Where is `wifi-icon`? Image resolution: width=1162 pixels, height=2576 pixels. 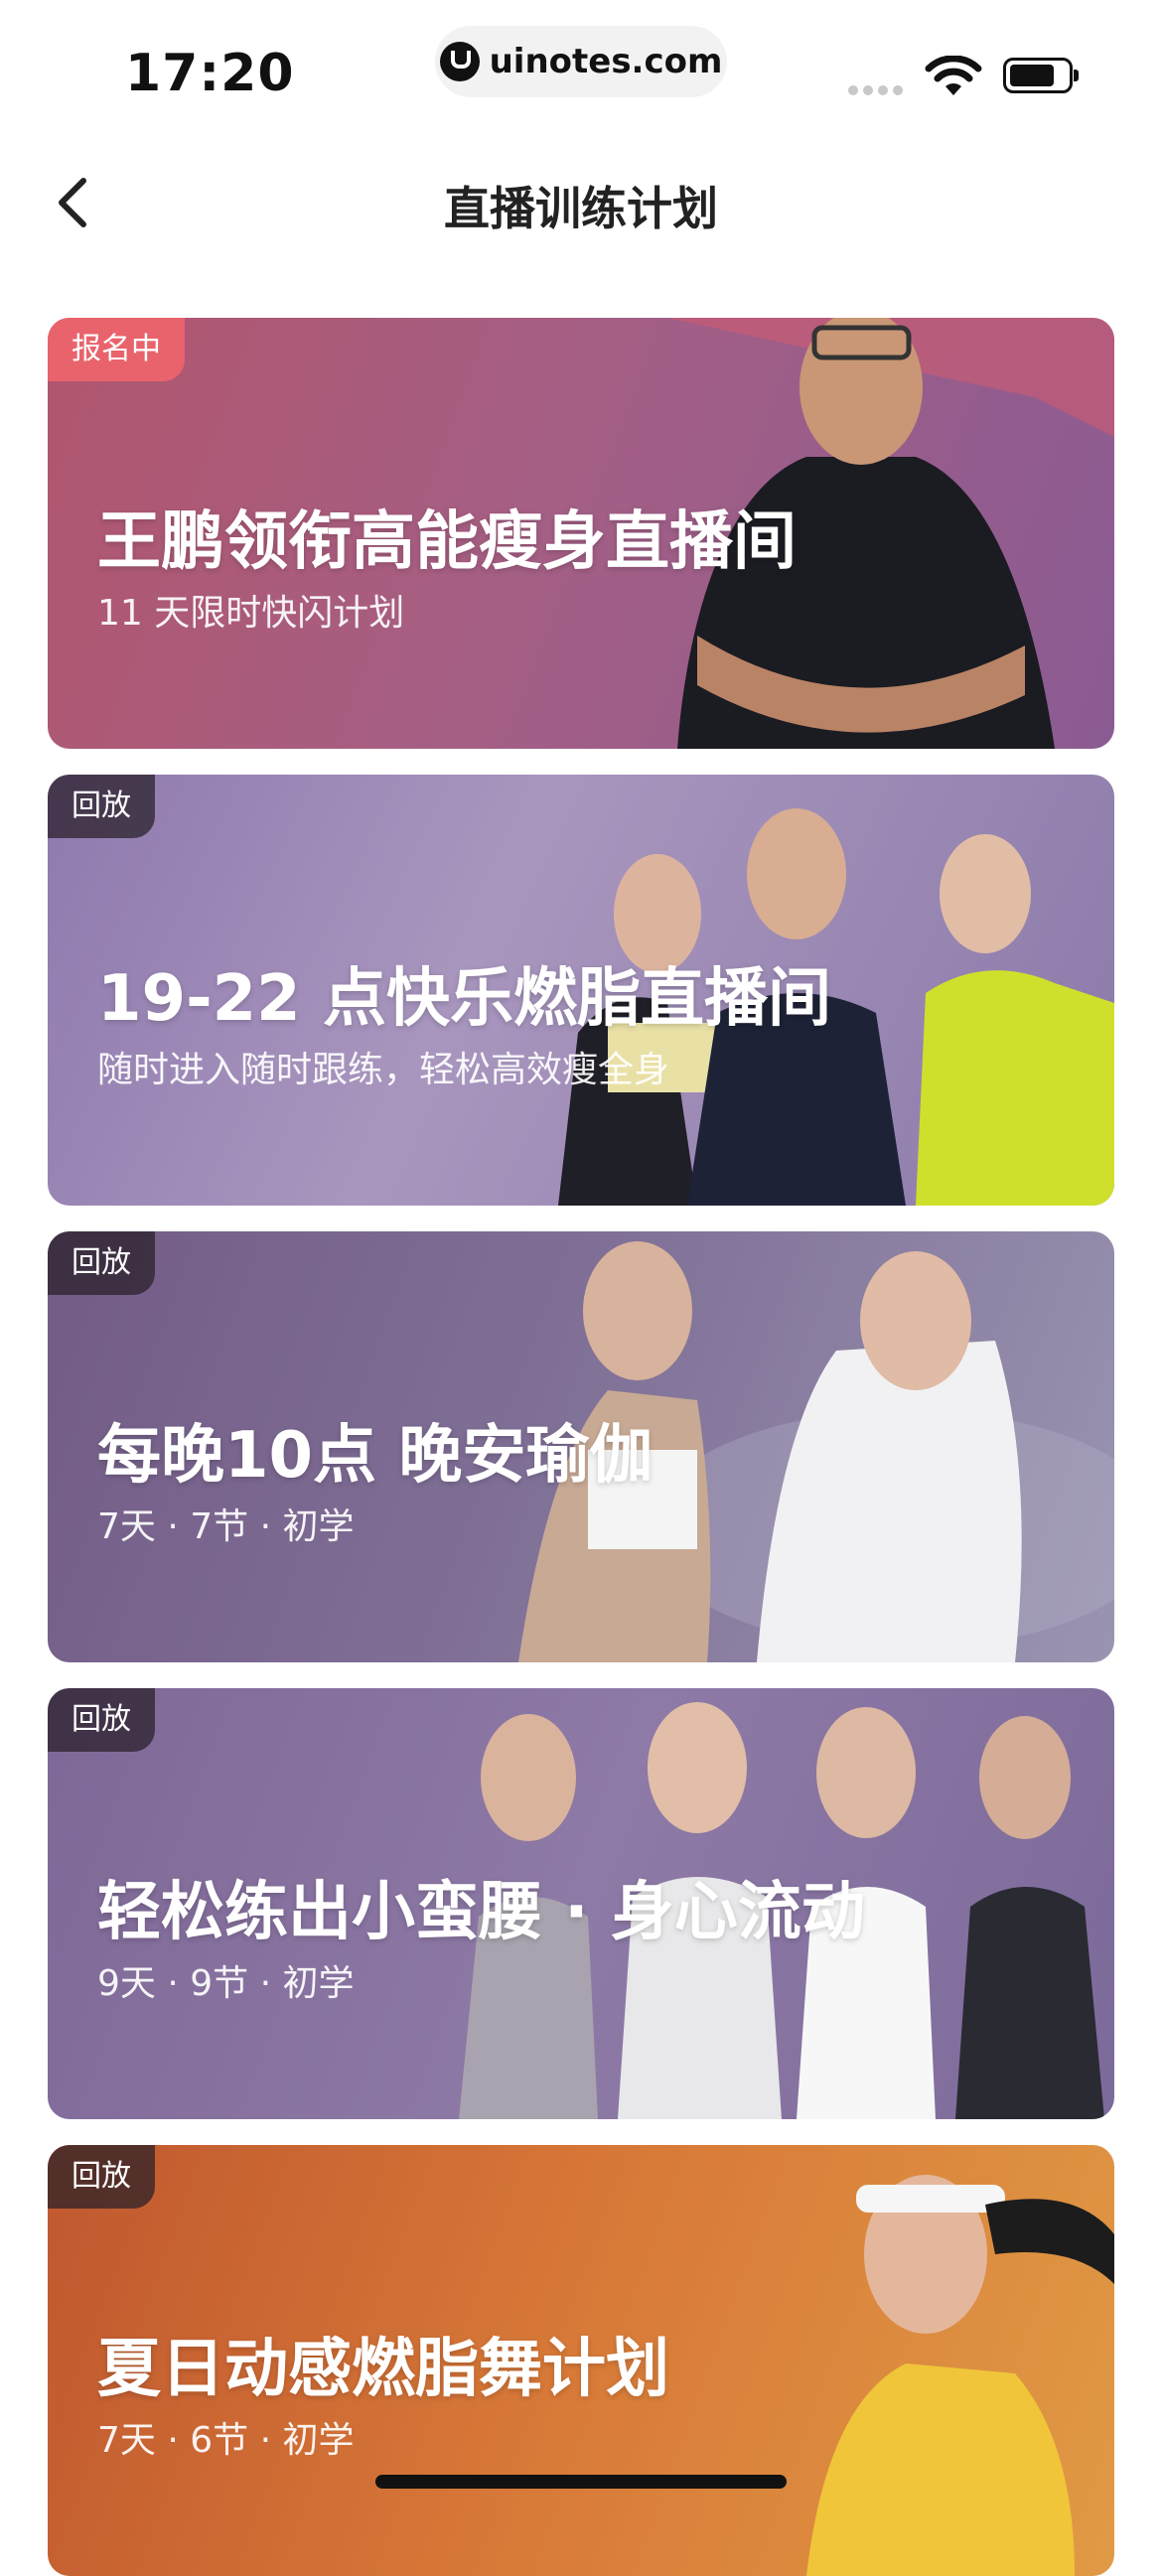
wifi-icon is located at coordinates (953, 75).